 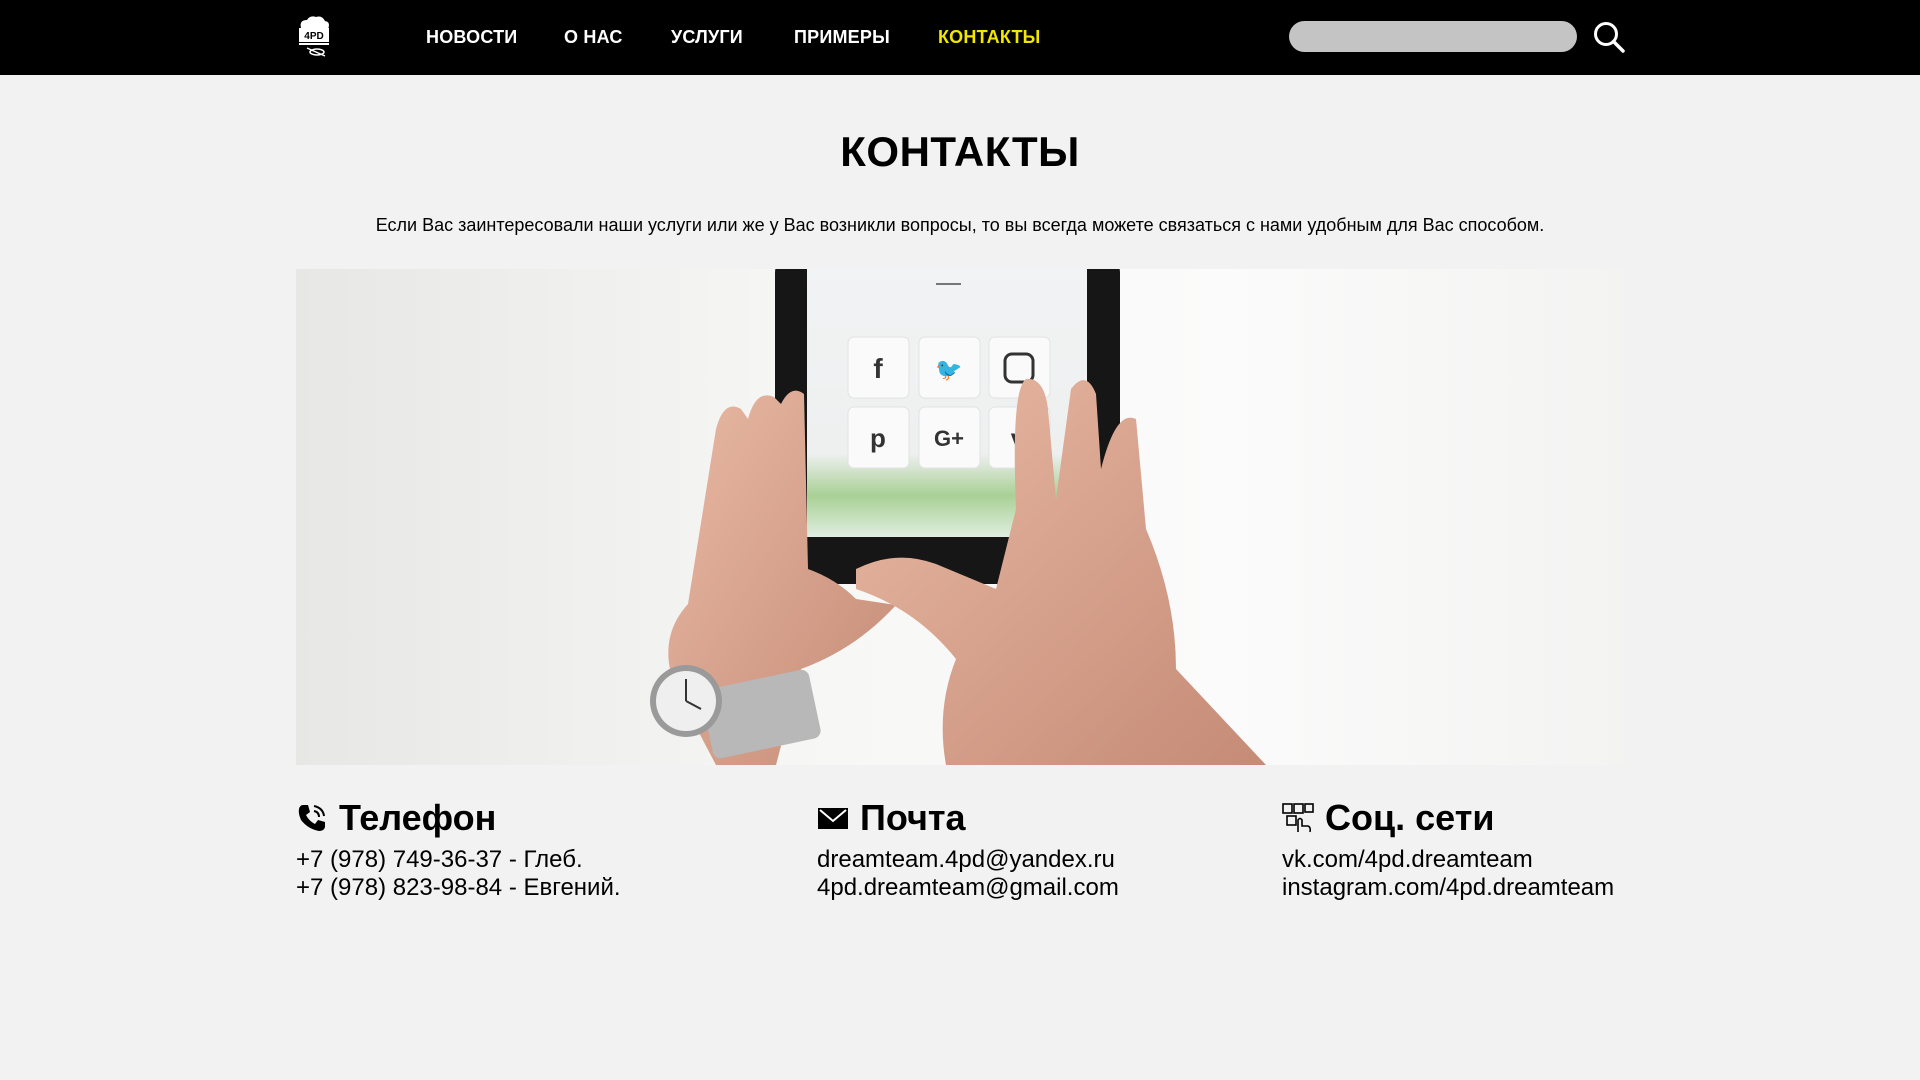 I want to click on svg-text: f, so click(x=878, y=368).